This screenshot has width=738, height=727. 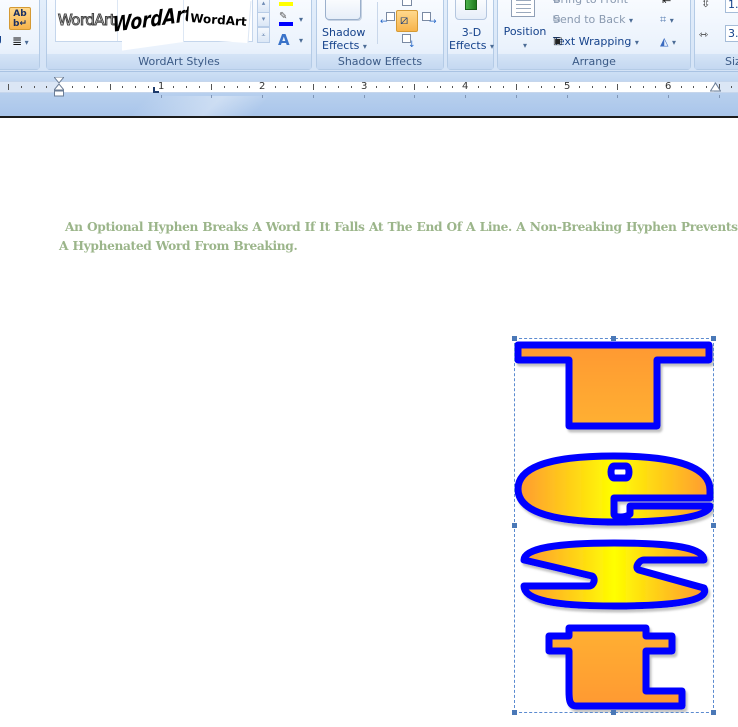 I want to click on resize-handle-left, so click(x=514, y=525).